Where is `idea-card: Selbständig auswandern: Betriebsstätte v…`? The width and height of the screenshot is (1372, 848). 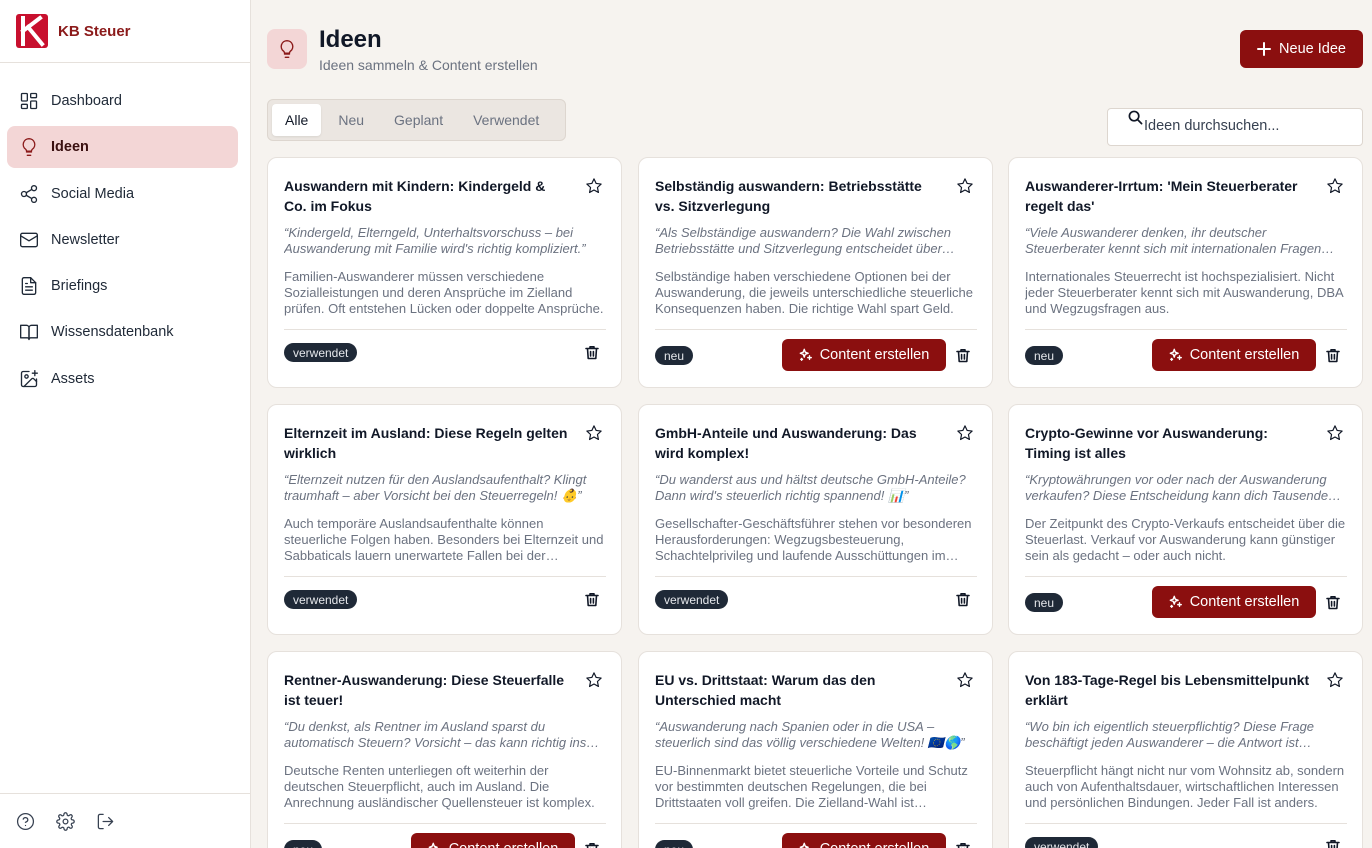
idea-card: Selbständig auswandern: Betriebsstätte v… is located at coordinates (815, 272).